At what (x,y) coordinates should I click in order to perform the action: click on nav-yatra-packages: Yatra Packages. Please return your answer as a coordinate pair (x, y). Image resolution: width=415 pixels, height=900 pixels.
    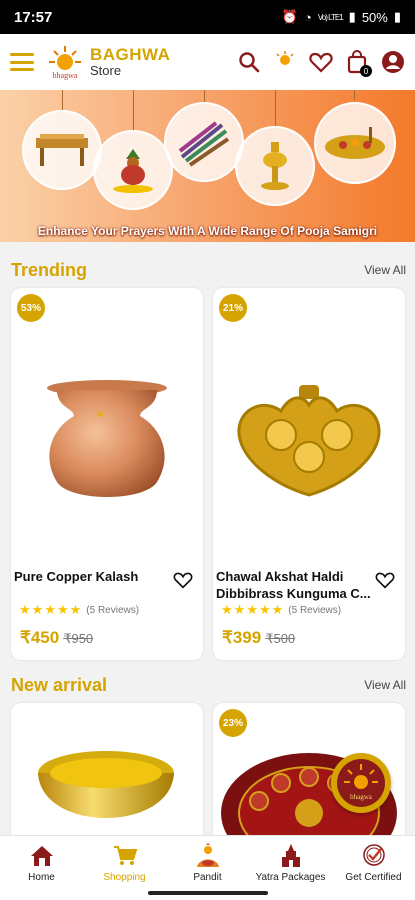
    Looking at the image, I should click on (290, 861).